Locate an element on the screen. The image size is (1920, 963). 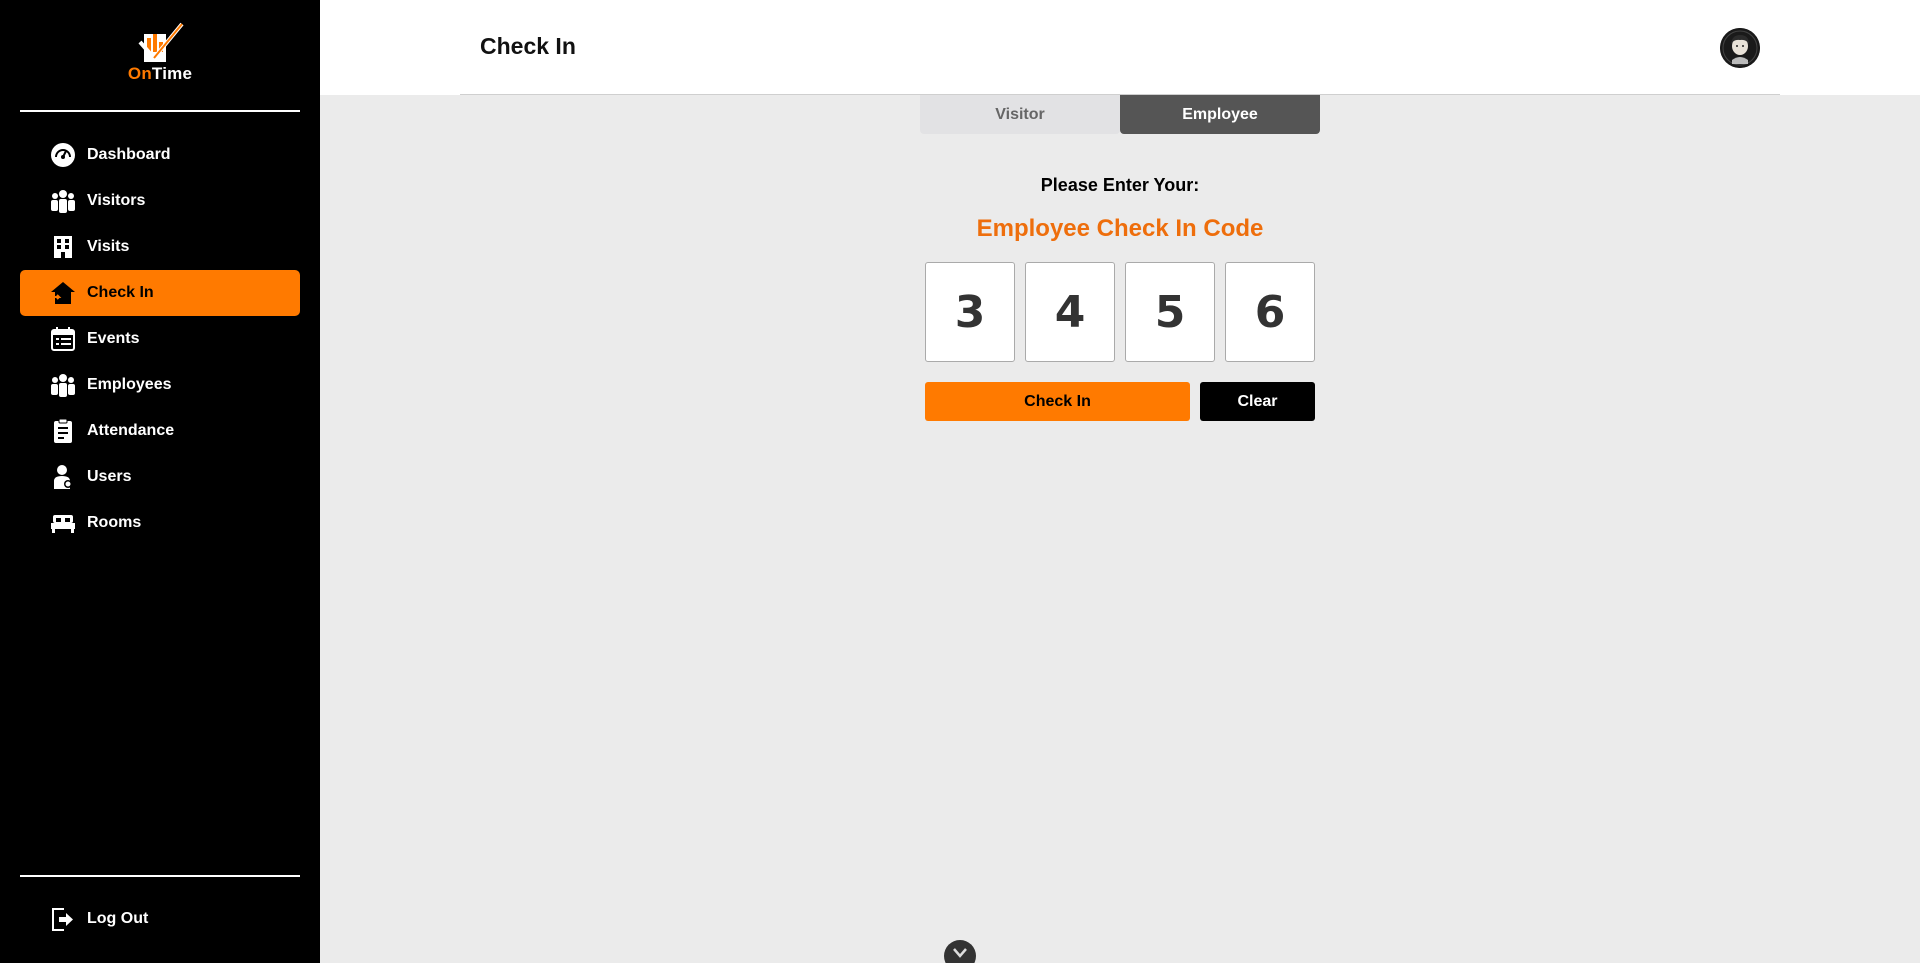
logout-label: Log Out is located at coordinates (118, 918).